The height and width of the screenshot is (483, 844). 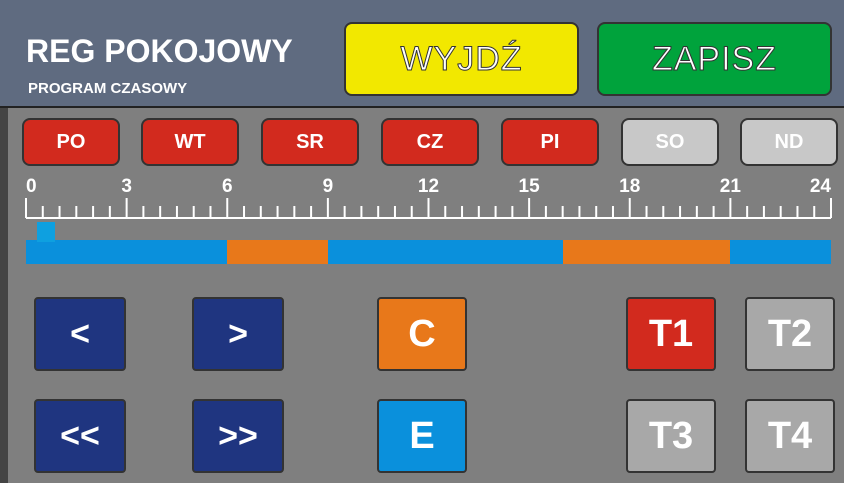 I want to click on t1-label: T1, so click(x=671, y=333).